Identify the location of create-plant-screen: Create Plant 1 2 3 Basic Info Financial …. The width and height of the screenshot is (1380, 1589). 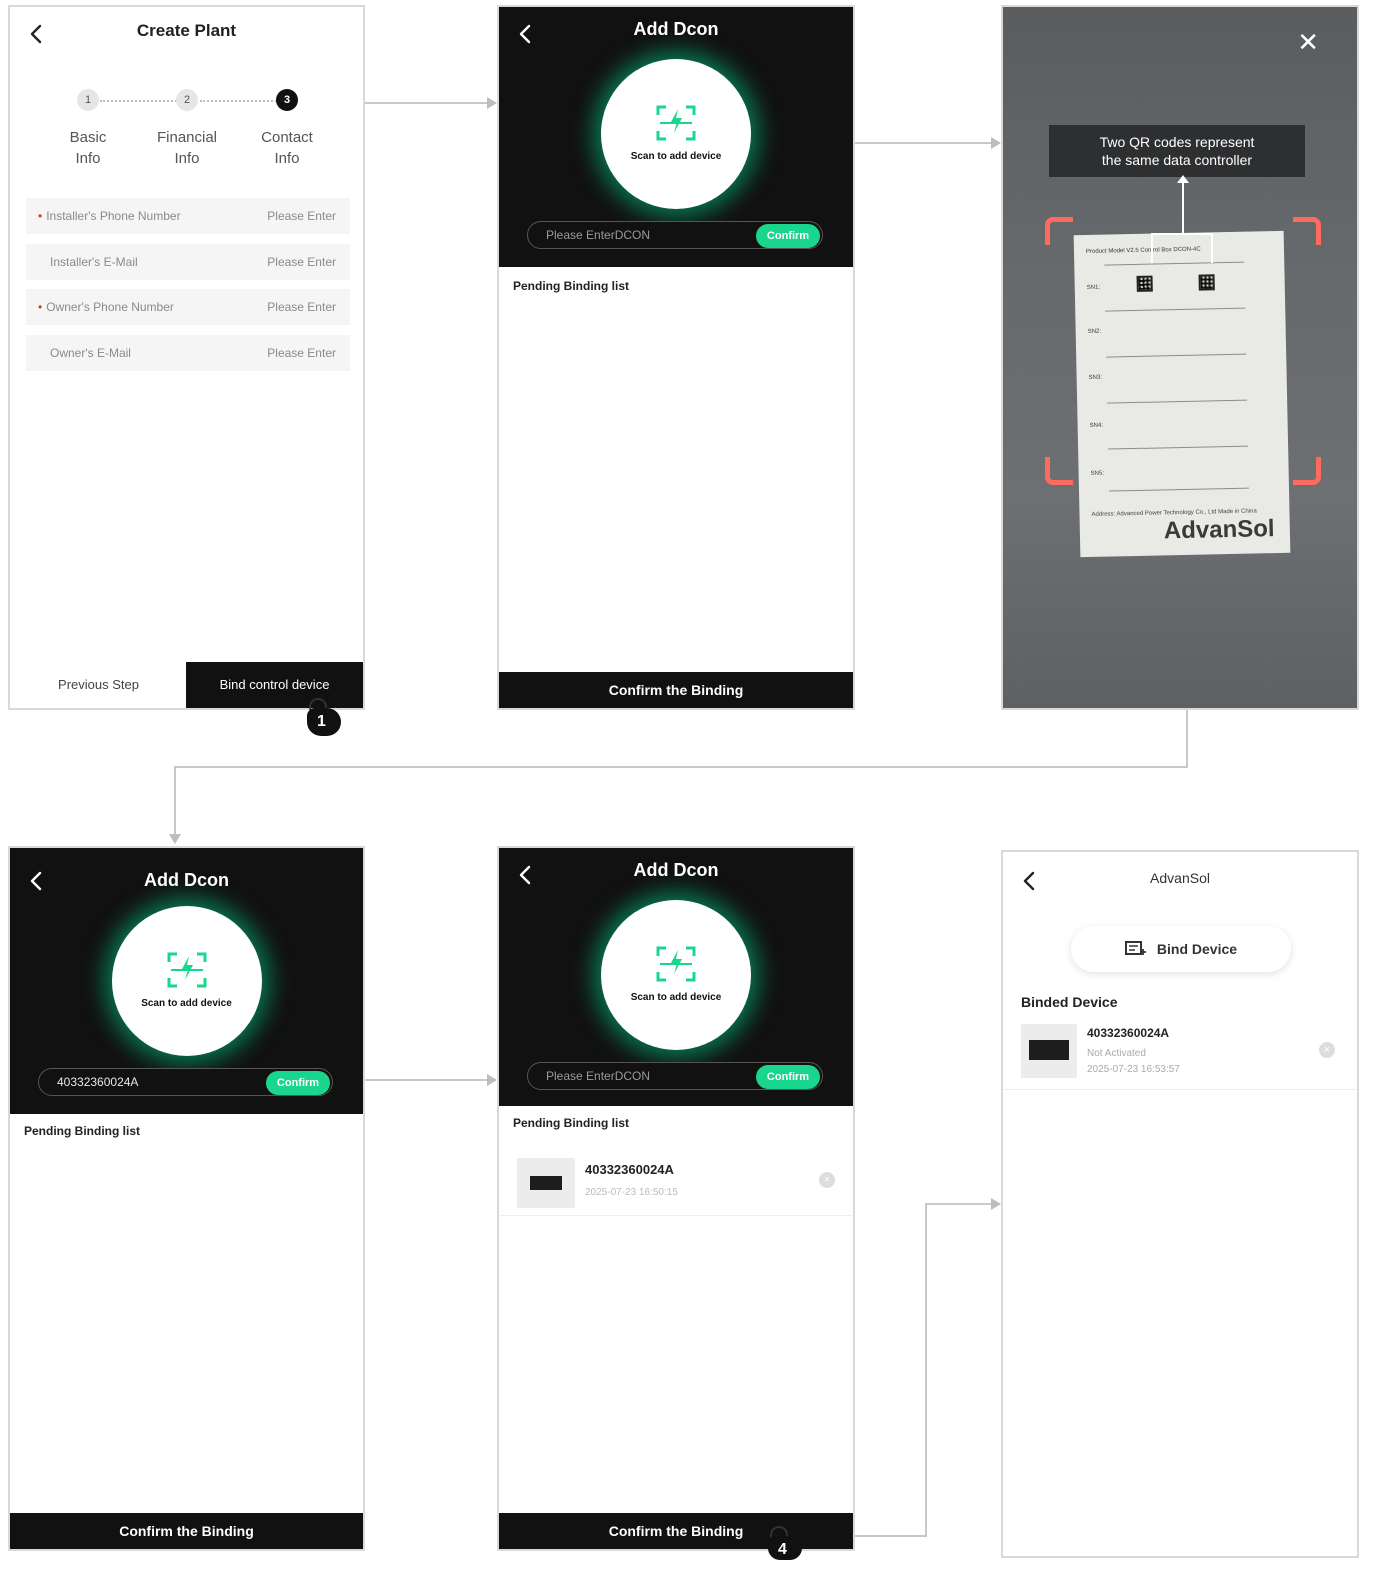
(186, 357).